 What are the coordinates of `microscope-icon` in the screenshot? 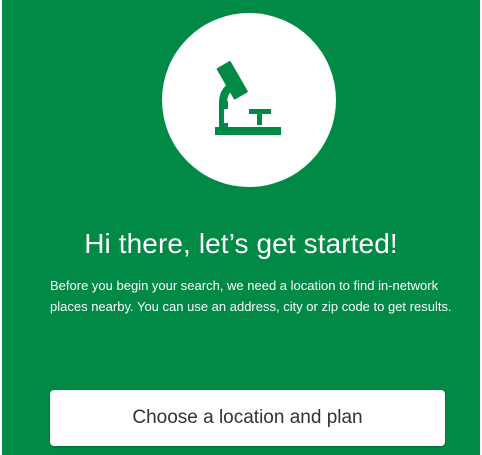 It's located at (248, 98).